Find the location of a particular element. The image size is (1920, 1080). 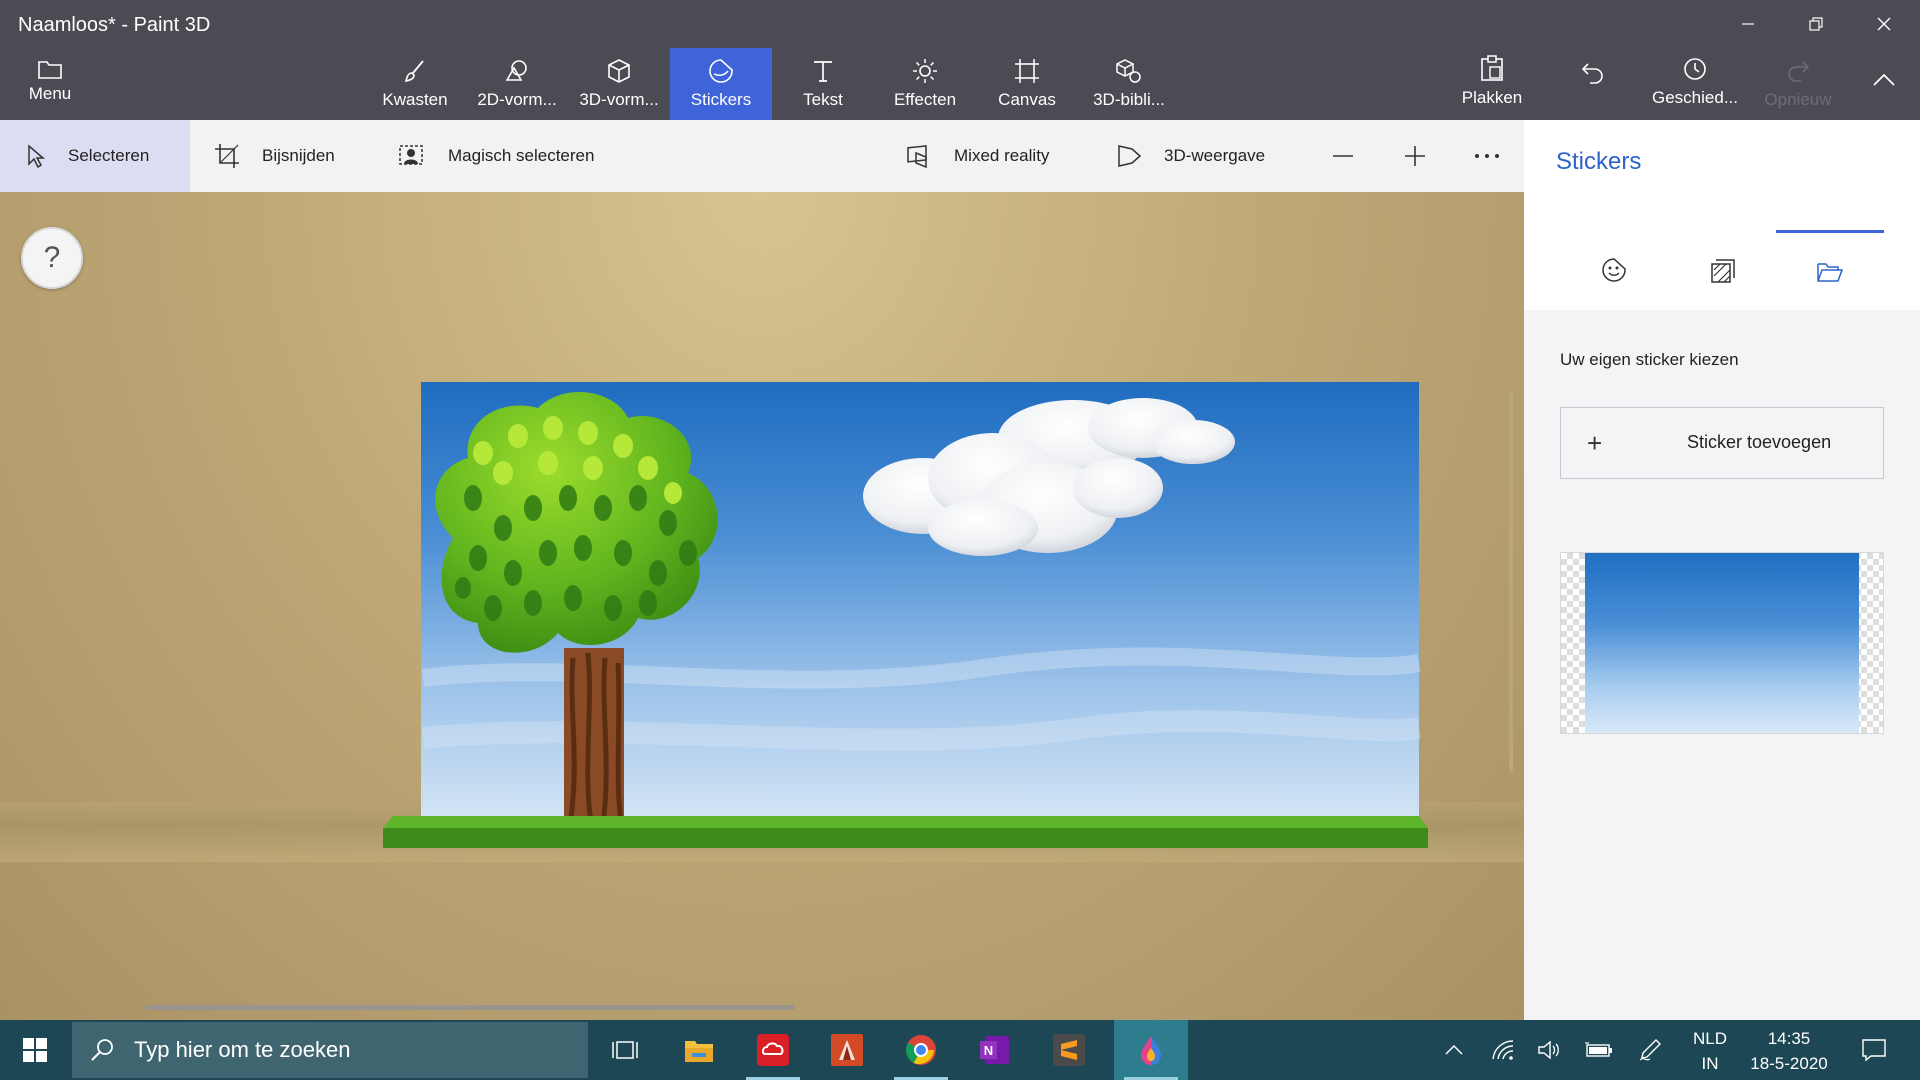

sticker-face-icon is located at coordinates (1614, 270).